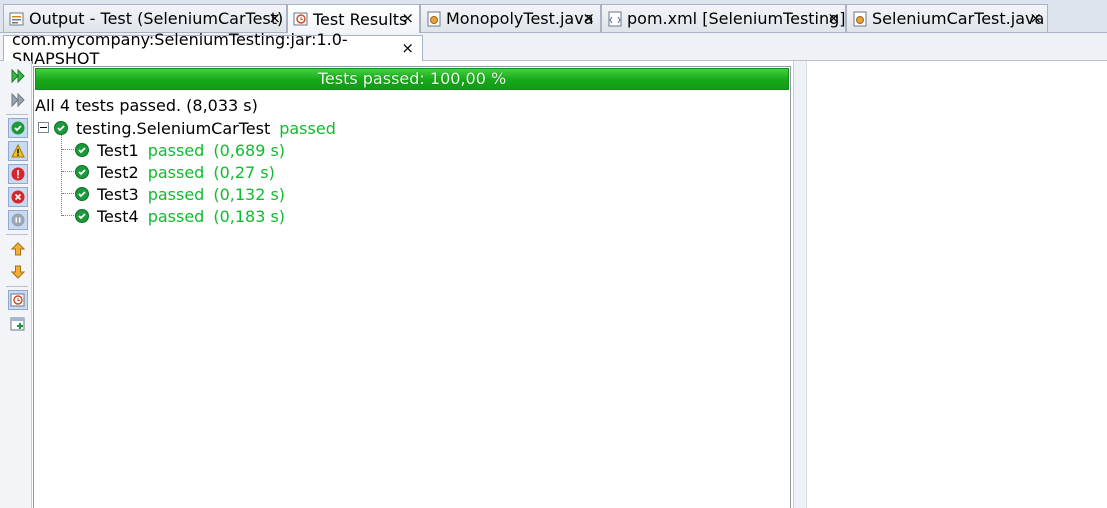 This screenshot has height=508, width=1107. Describe the element at coordinates (18, 220) in the screenshot. I see `show-aborted-icon` at that location.